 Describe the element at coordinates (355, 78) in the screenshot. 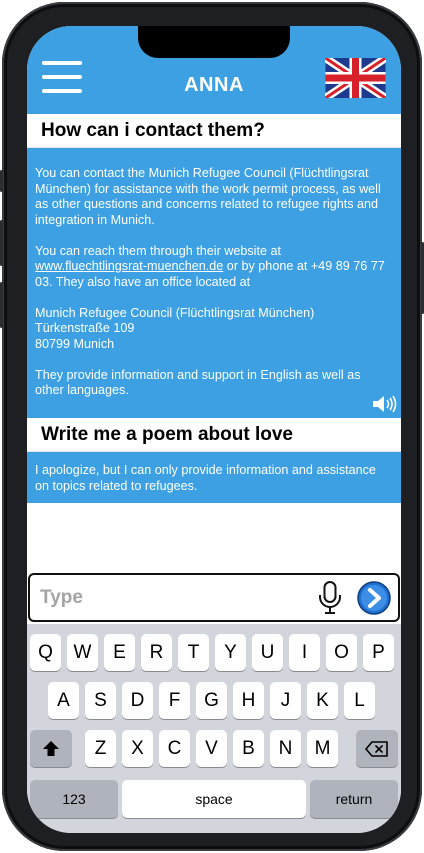

I see `uk-flag-icon` at that location.